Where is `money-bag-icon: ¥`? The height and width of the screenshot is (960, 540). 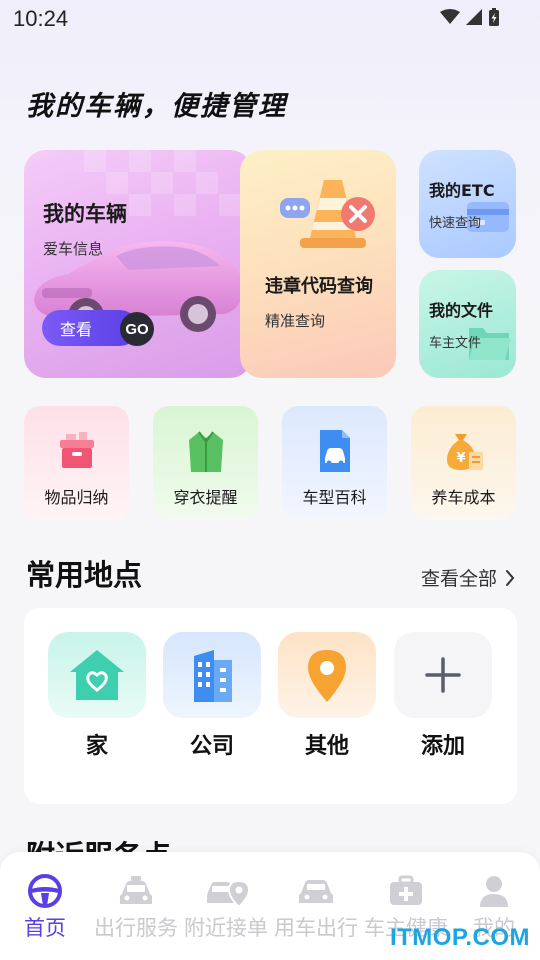 money-bag-icon: ¥ is located at coordinates (465, 452).